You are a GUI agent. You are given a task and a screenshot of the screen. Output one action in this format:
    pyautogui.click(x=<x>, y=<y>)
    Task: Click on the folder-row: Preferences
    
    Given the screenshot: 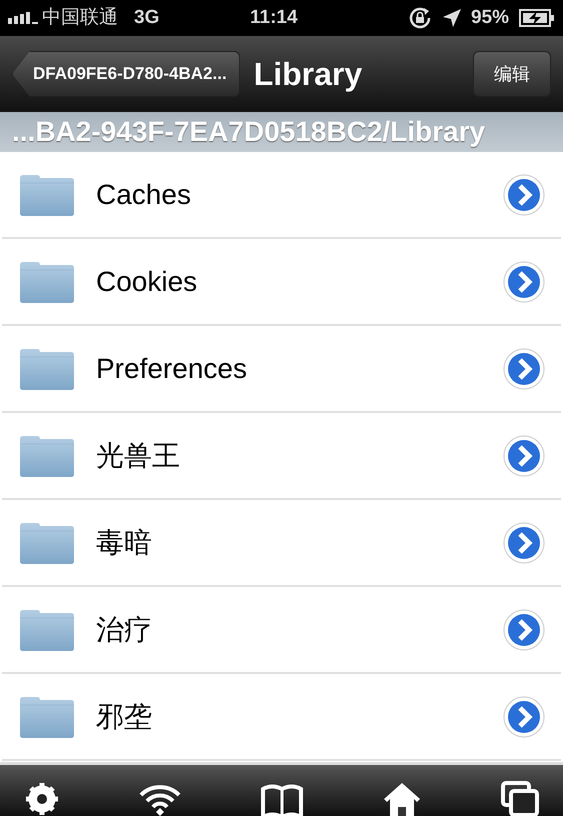 What is the action you would take?
    pyautogui.click(x=281, y=369)
    